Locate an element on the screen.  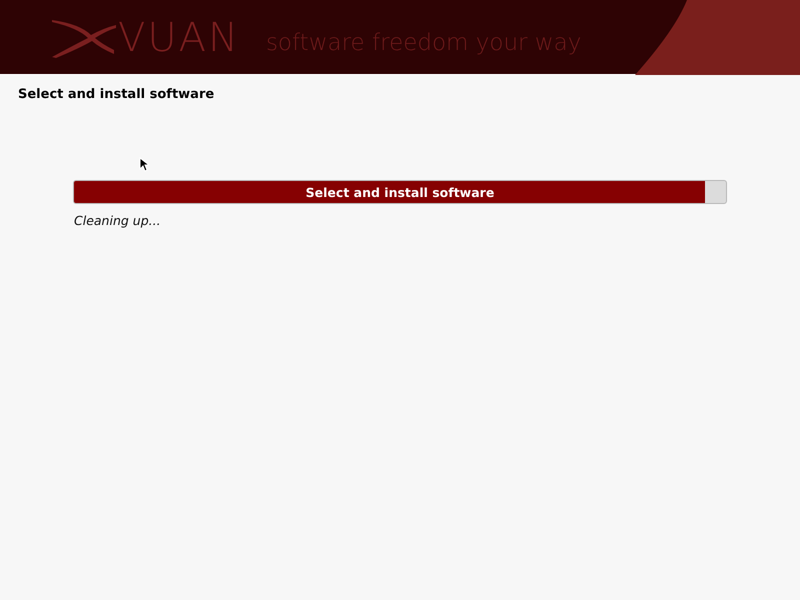
progress-label: Select and install software is located at coordinates (400, 192).